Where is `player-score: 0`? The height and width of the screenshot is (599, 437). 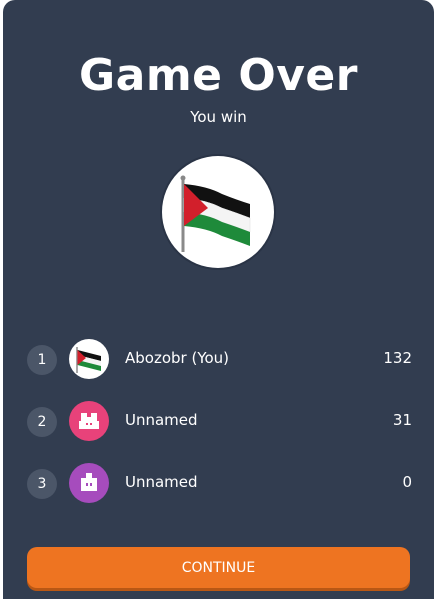 player-score: 0 is located at coordinates (407, 482).